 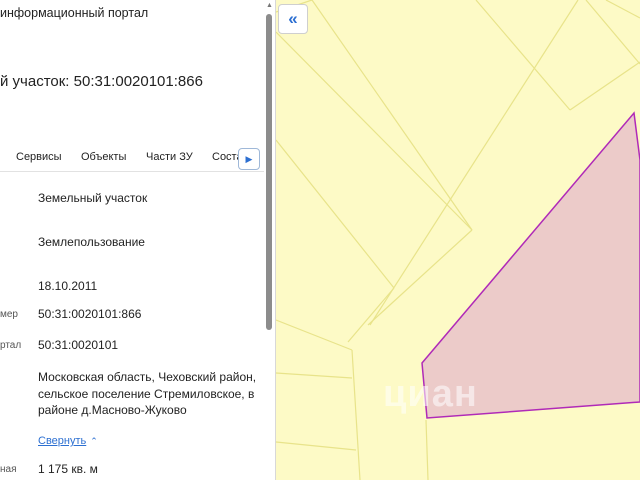 I want to click on cadastral-quarter-label: ртал, so click(x=11, y=345).